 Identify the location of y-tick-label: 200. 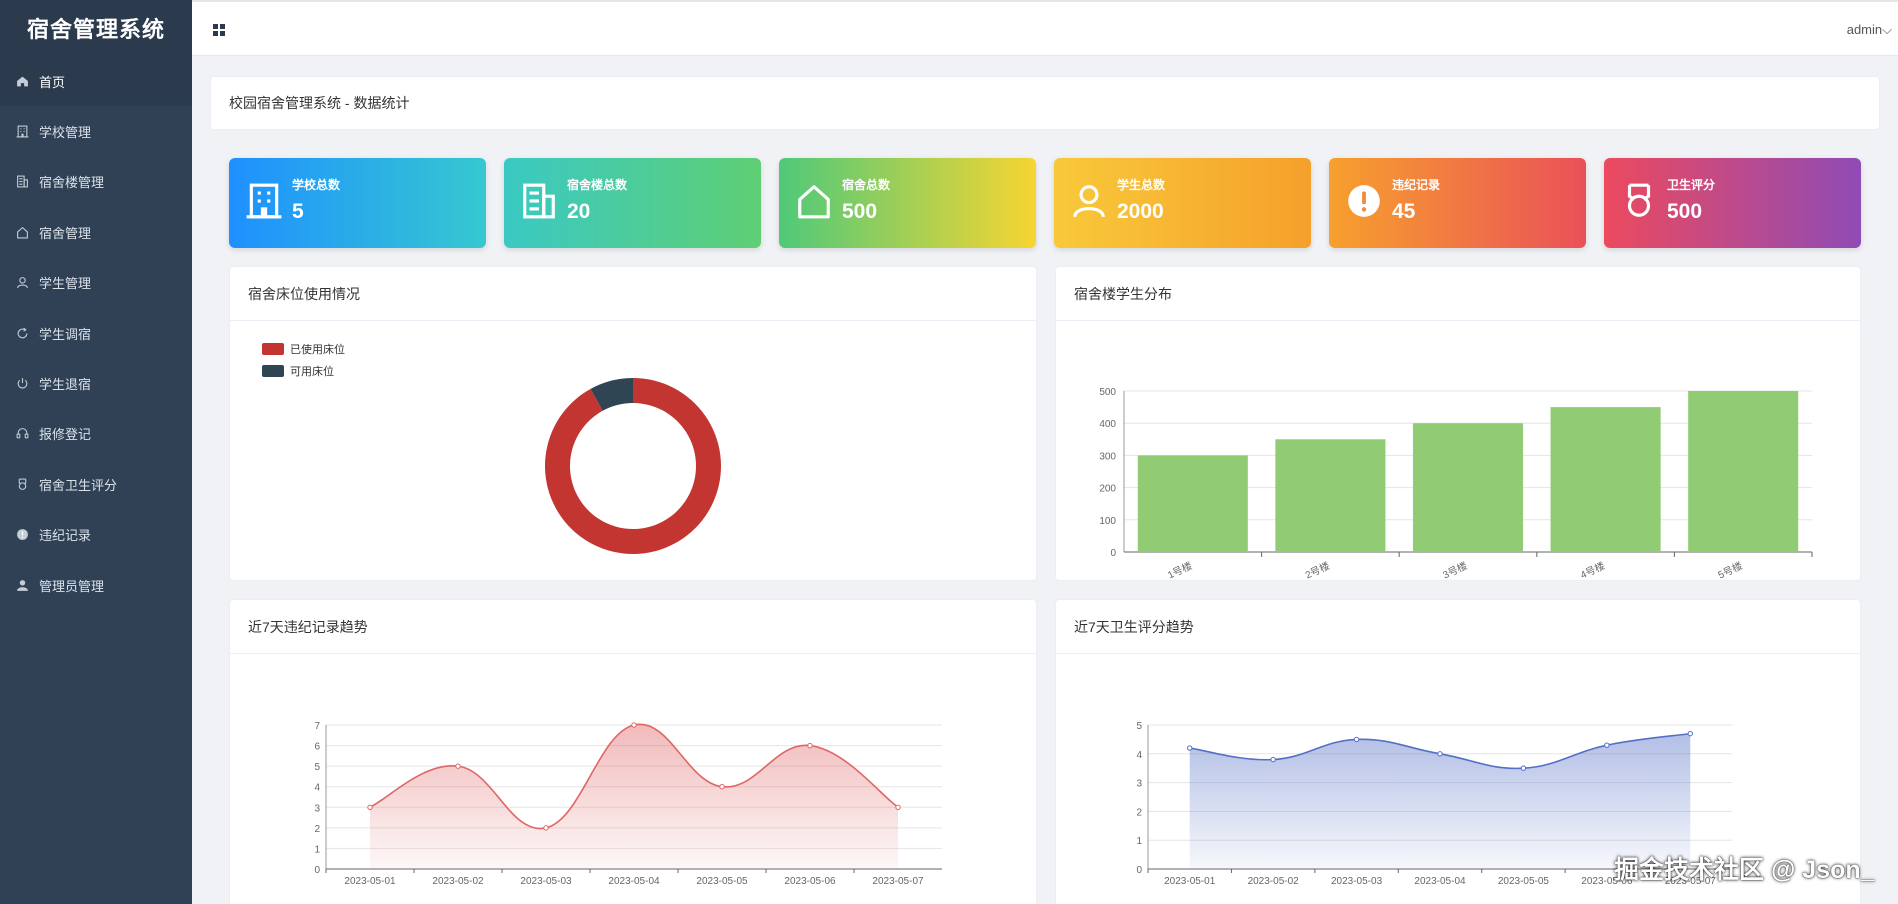
(1107, 489).